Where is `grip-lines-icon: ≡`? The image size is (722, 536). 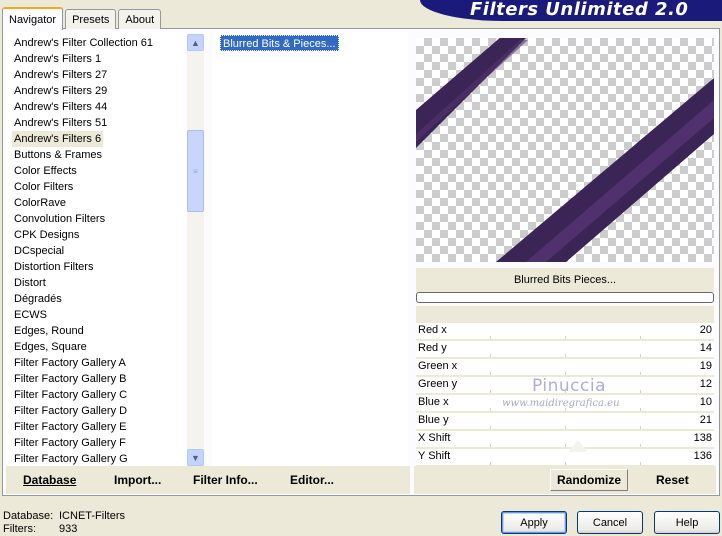
grip-lines-icon: ≡ is located at coordinates (195, 171).